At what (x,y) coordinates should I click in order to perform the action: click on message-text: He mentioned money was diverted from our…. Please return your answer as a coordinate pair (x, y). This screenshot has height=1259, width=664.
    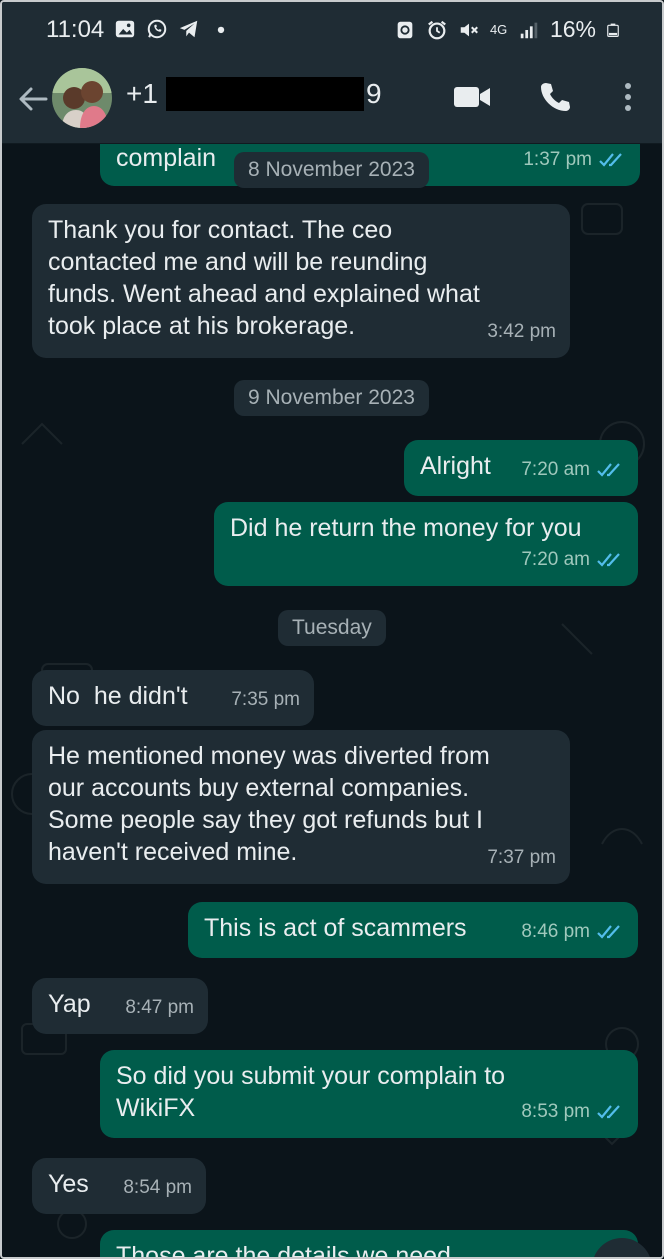
    Looking at the image, I should click on (269, 804).